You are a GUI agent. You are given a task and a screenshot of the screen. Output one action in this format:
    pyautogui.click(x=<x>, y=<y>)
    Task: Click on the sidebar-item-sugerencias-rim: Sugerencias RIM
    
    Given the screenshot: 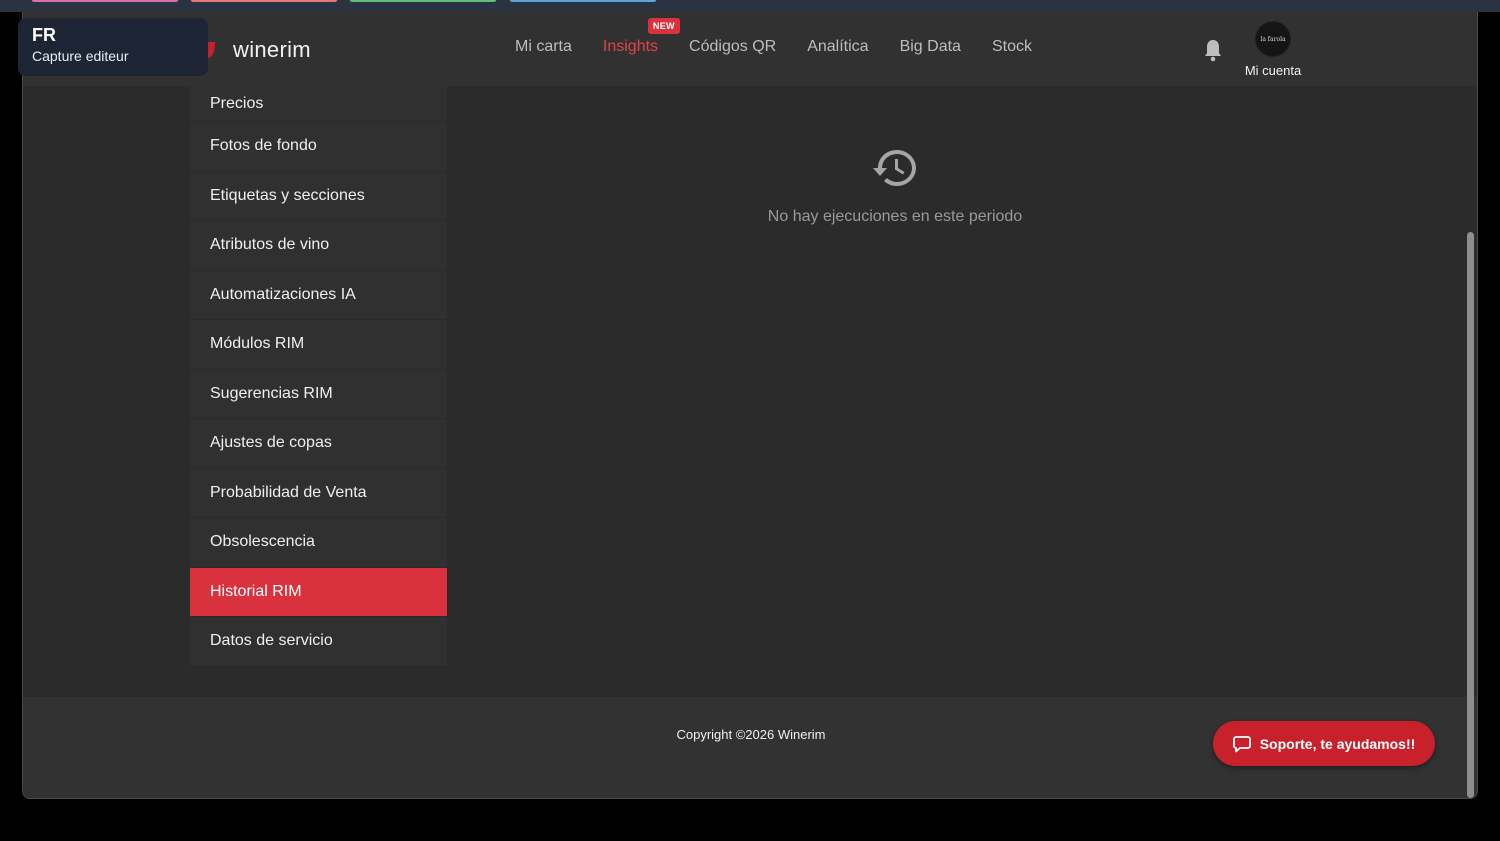 What is the action you would take?
    pyautogui.click(x=318, y=394)
    